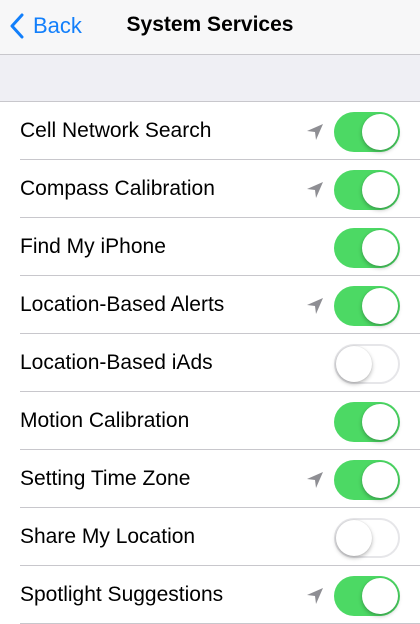 The height and width of the screenshot is (624, 420). Describe the element at coordinates (116, 130) in the screenshot. I see `service-label: Cell Network Search` at that location.